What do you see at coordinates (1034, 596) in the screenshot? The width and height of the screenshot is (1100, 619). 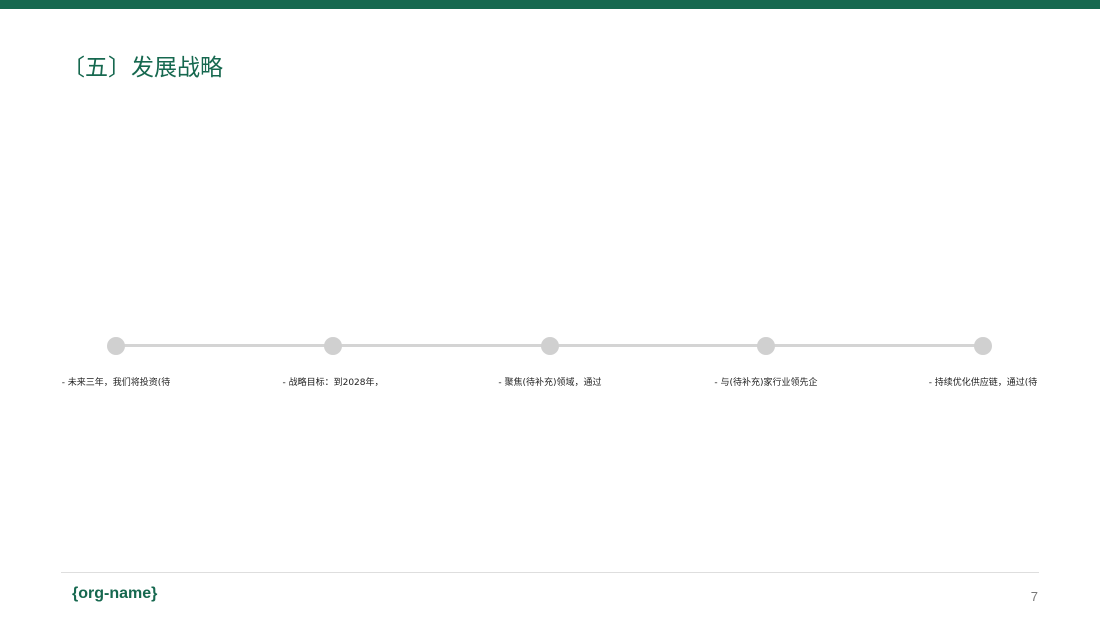 I see `page-number: 7` at bounding box center [1034, 596].